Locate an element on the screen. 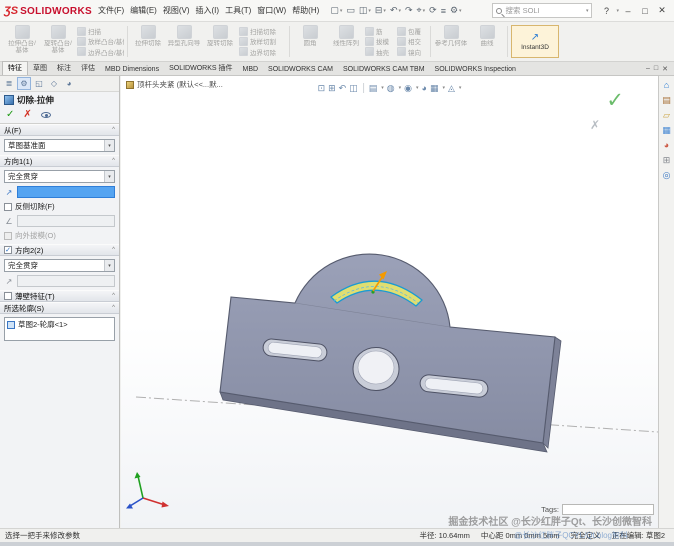  tab-mbd: MBD is located at coordinates (250, 70).